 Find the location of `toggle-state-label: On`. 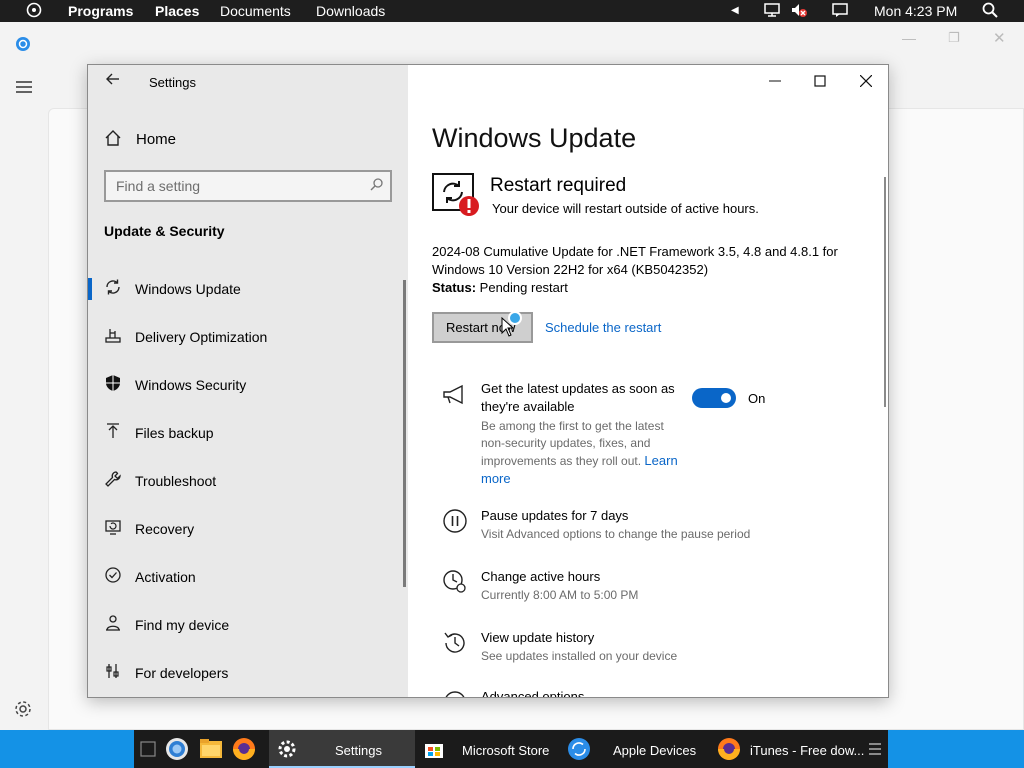

toggle-state-label: On is located at coordinates (757, 398).